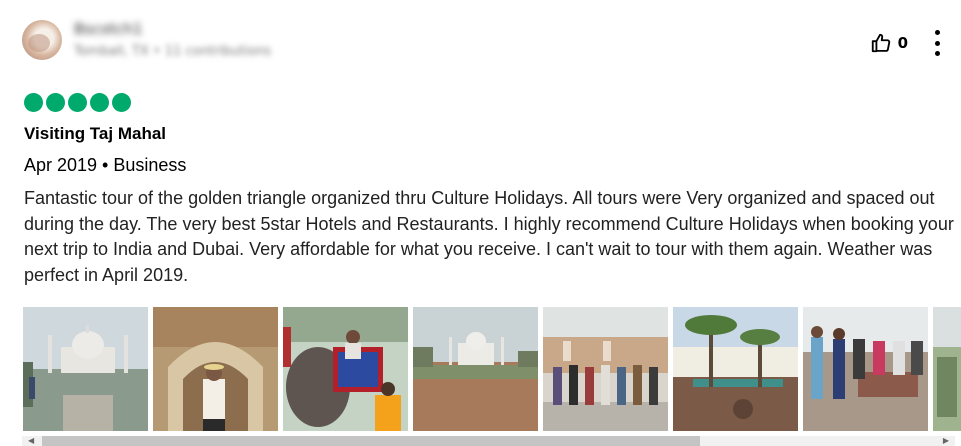 The image size is (961, 446). Describe the element at coordinates (173, 51) in the screenshot. I see `reviewer-meta: Tomball, TX • 11 contributions` at that location.